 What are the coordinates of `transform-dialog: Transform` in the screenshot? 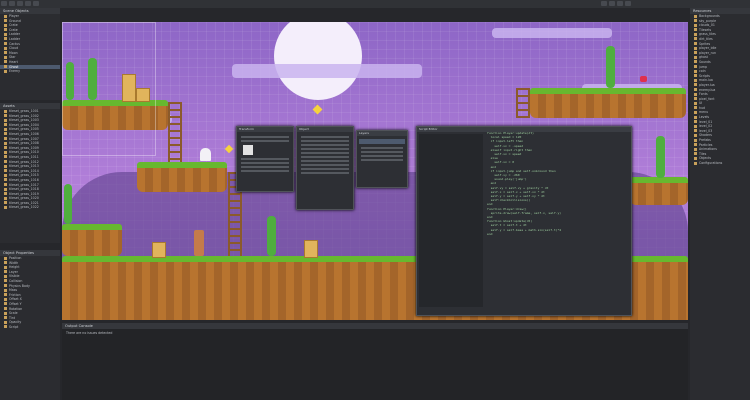 It's located at (265, 159).